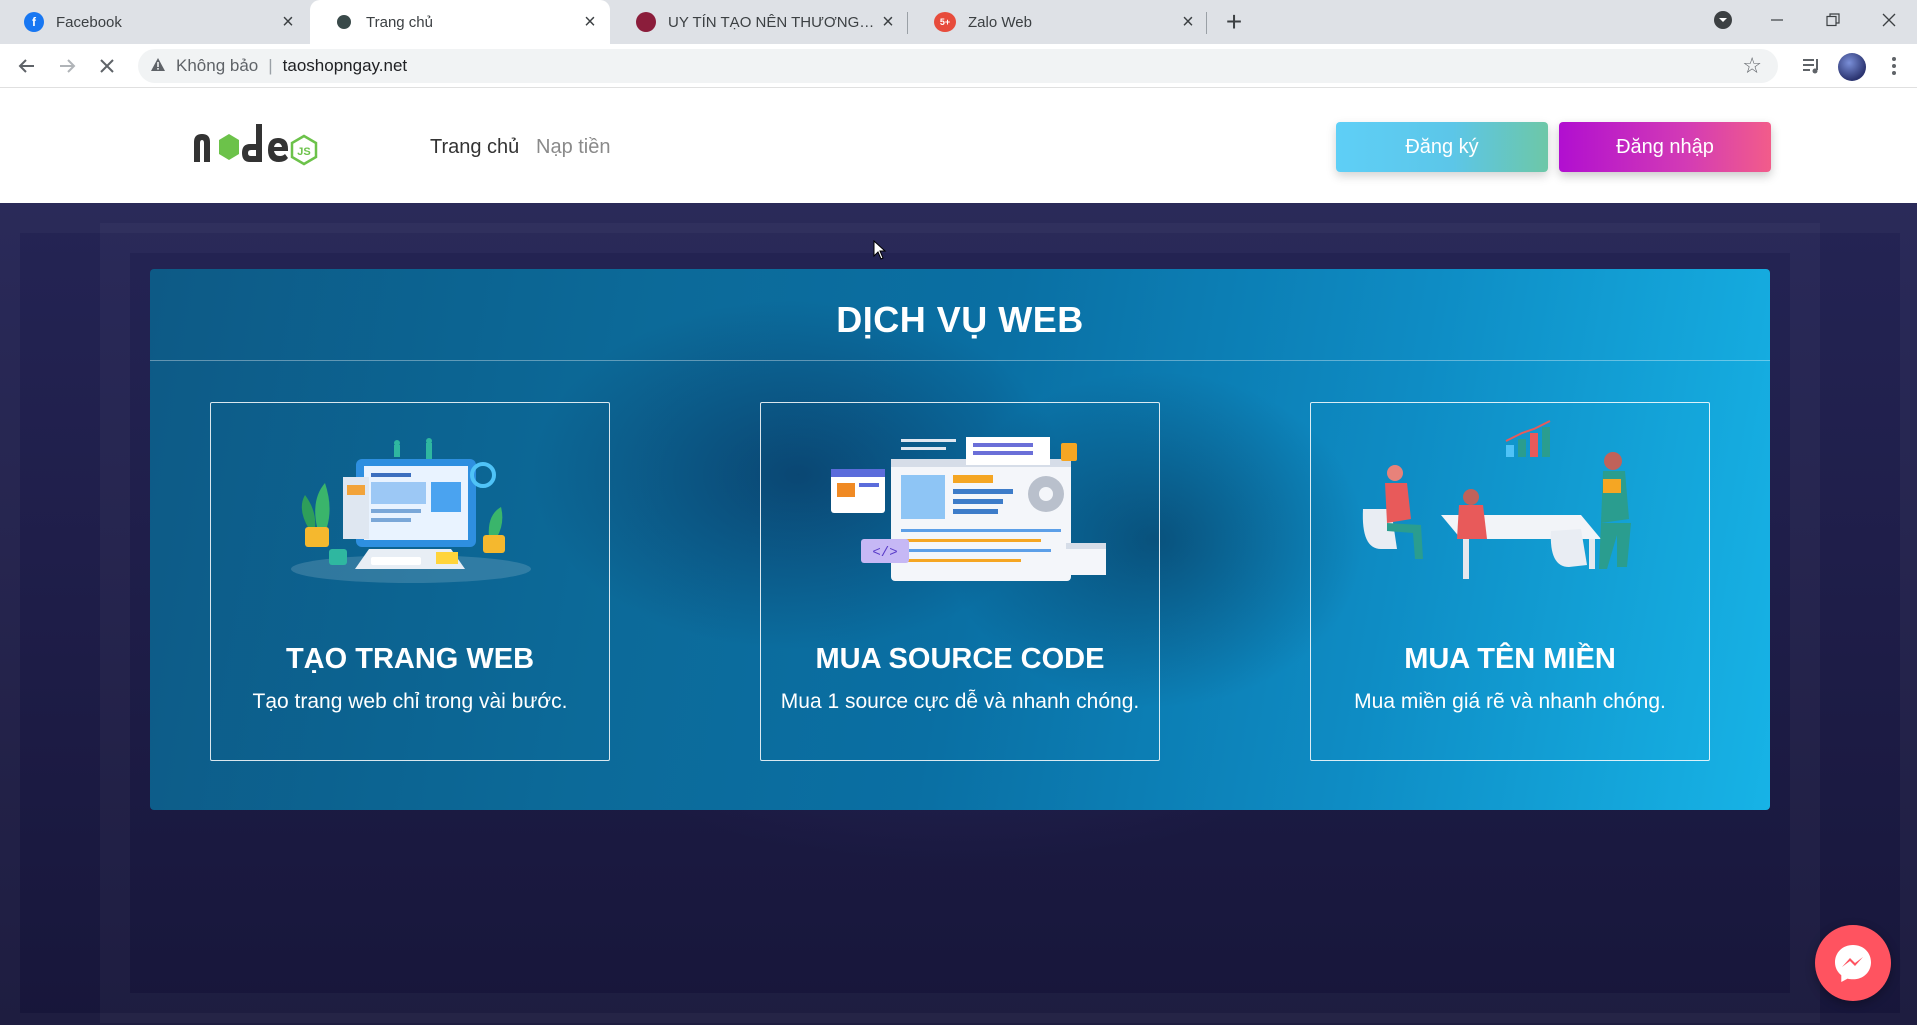 The image size is (1917, 1025). Describe the element at coordinates (573, 147) in the screenshot. I see `nav-top-up: Nạp tiền` at that location.